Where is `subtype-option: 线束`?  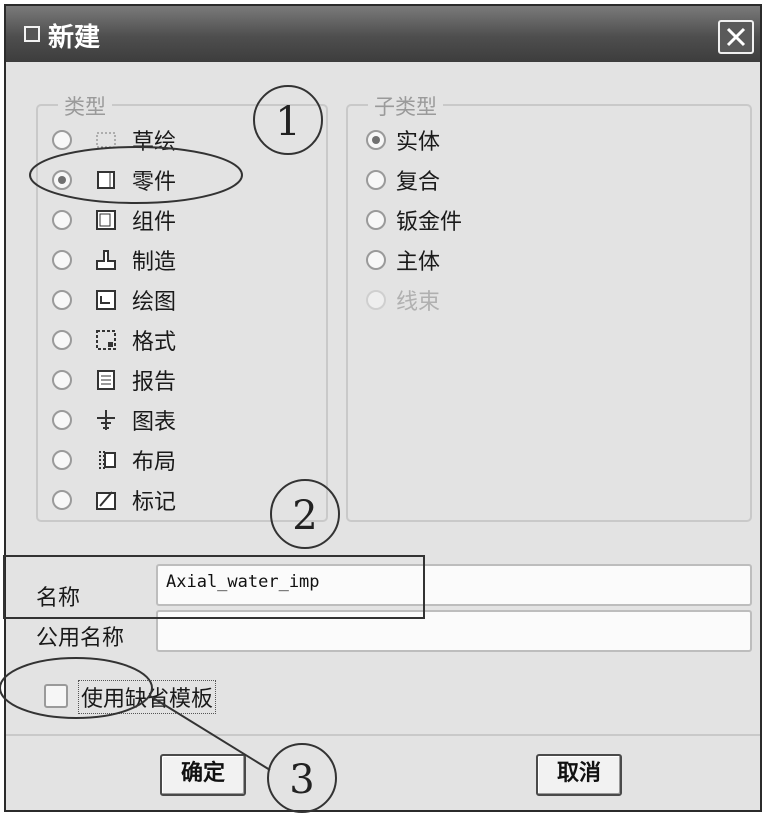
subtype-option: 线束 is located at coordinates (403, 300).